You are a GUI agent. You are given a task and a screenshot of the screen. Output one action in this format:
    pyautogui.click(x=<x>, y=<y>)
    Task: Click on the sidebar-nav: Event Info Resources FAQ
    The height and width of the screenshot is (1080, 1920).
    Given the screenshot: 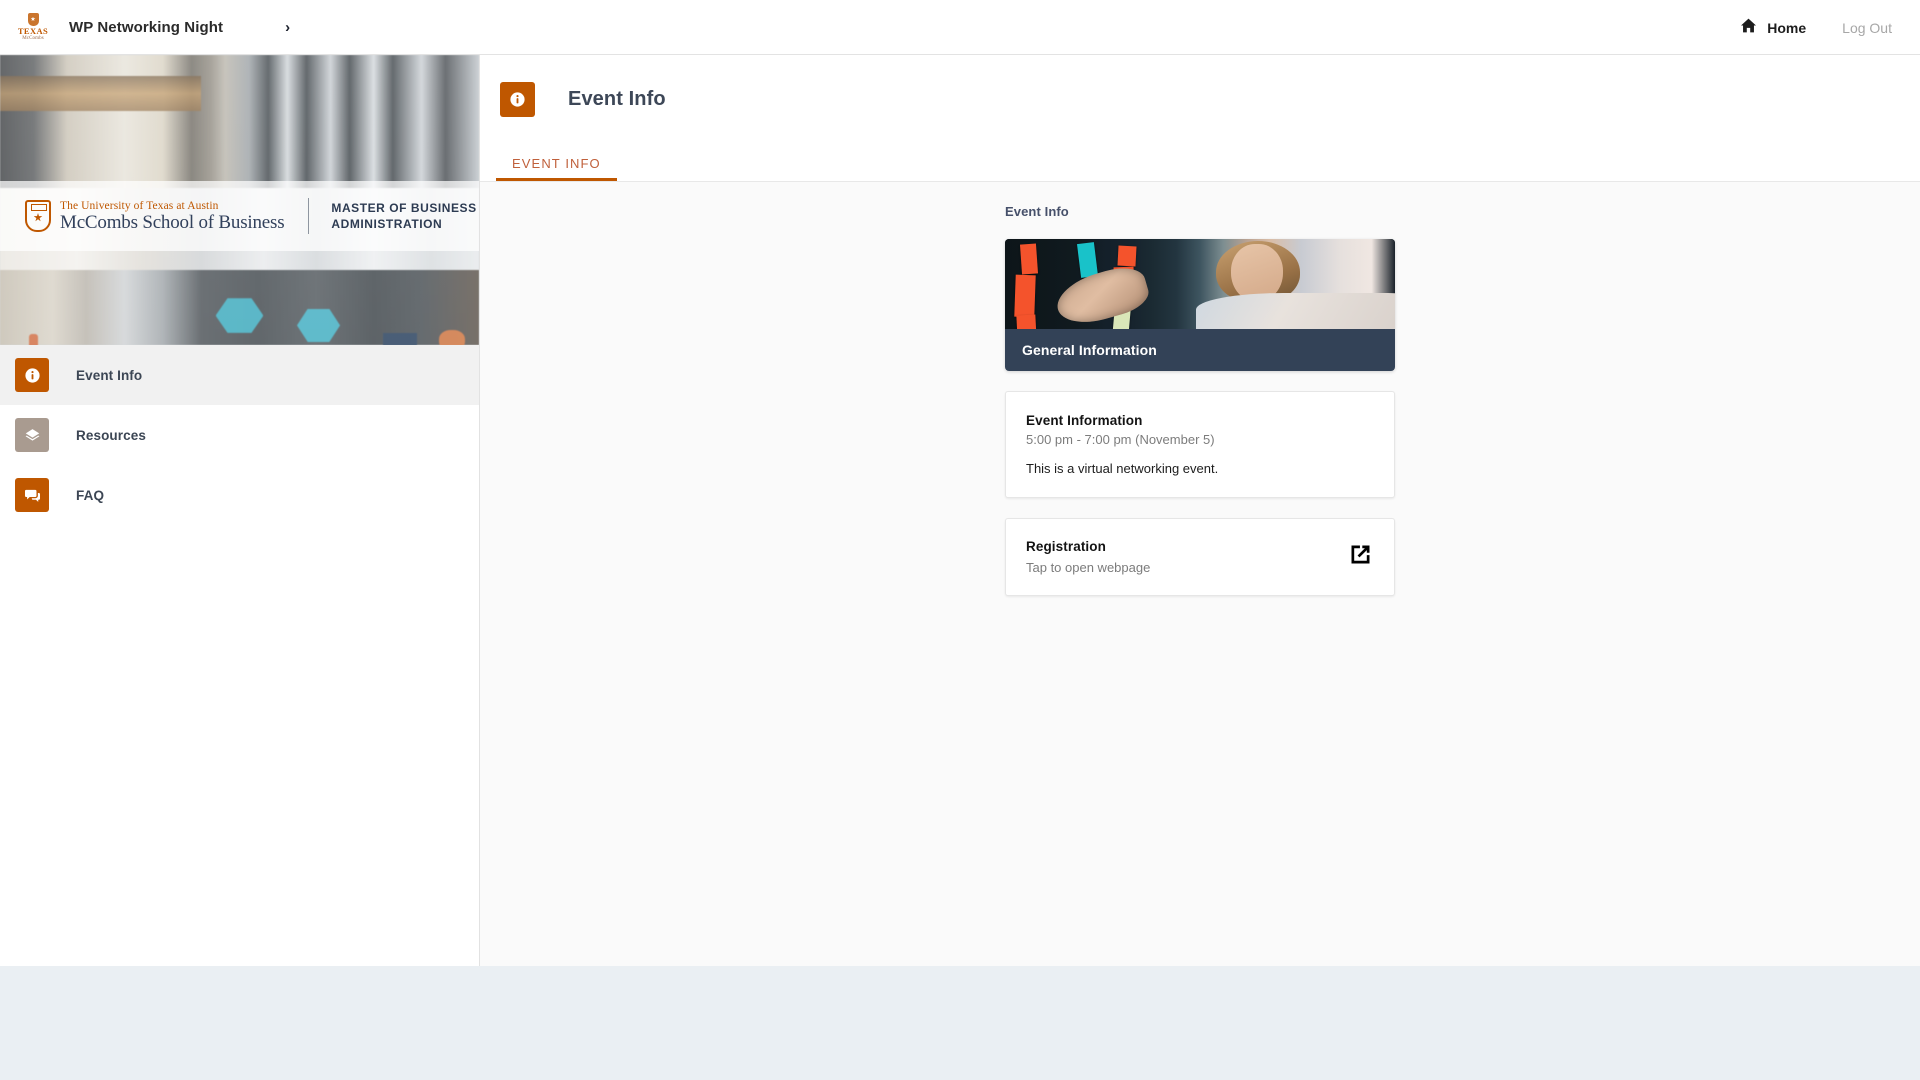 What is the action you would take?
    pyautogui.click(x=239, y=435)
    